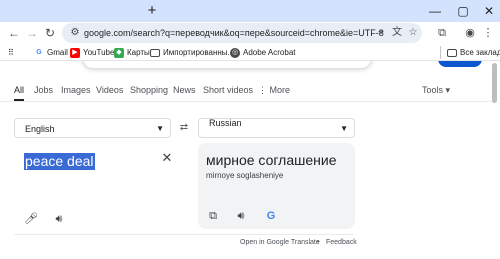 The width and height of the screenshot is (500, 259). I want to click on bookmark-maps: ◆ Карты, so click(132, 52).